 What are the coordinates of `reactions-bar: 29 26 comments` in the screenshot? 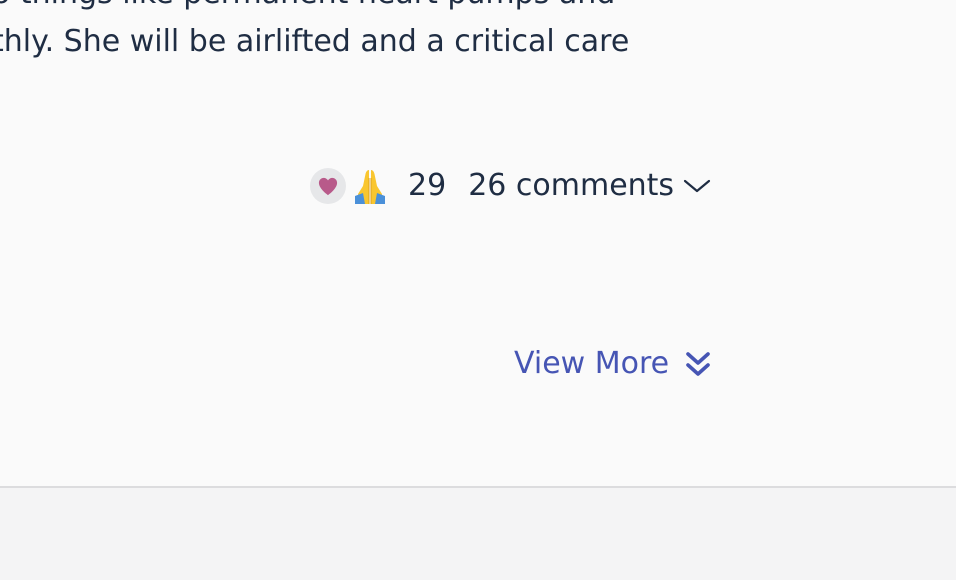 It's located at (511, 186).